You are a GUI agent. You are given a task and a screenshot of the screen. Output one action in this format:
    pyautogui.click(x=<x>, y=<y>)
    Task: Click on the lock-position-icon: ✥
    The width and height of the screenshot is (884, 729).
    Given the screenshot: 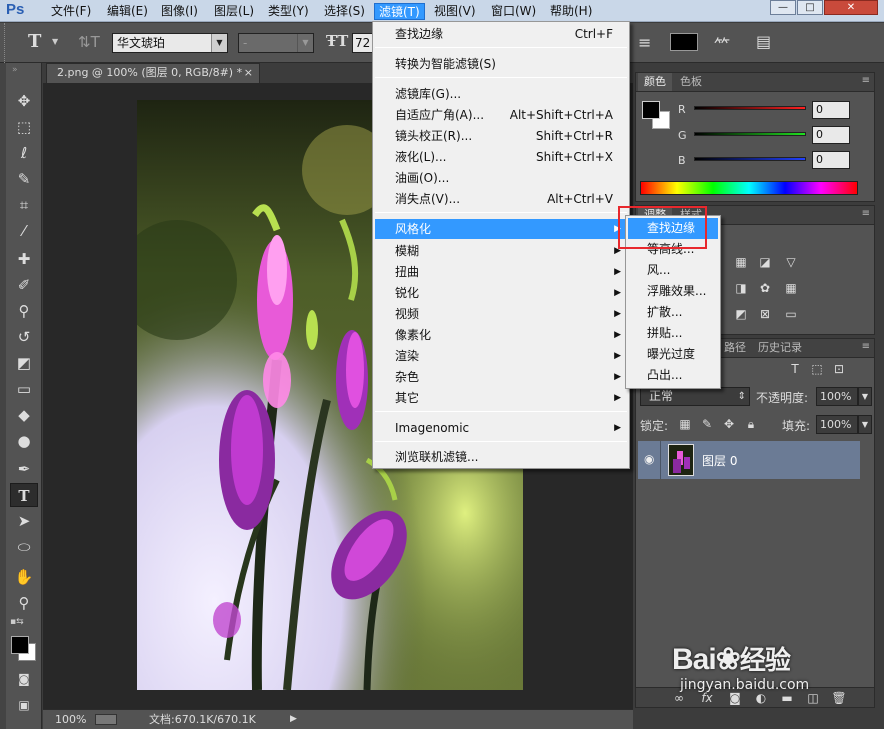 What is the action you would take?
    pyautogui.click(x=729, y=424)
    